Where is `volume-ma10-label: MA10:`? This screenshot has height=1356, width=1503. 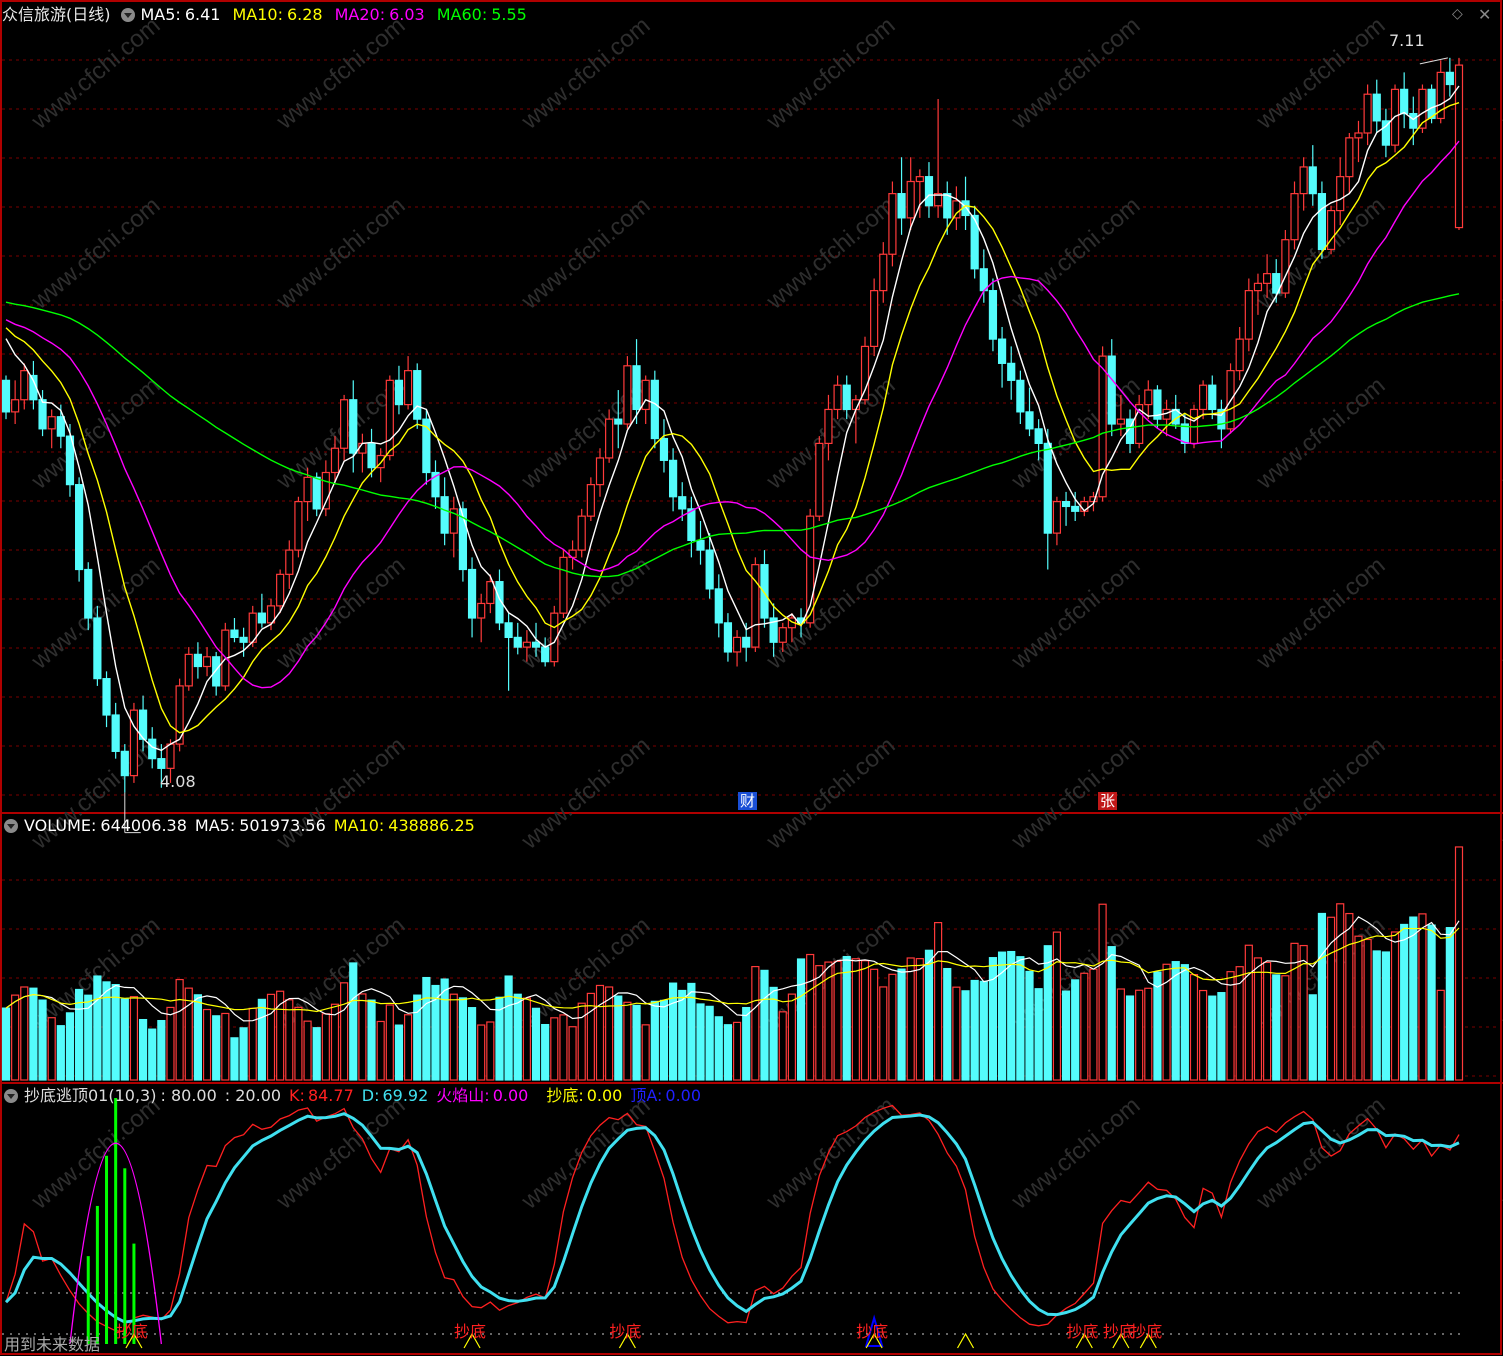 volume-ma10-label: MA10: is located at coordinates (359, 825).